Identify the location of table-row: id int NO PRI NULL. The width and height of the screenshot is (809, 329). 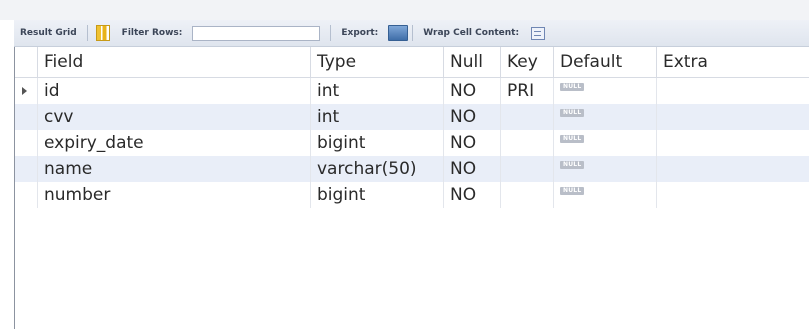
(412, 91).